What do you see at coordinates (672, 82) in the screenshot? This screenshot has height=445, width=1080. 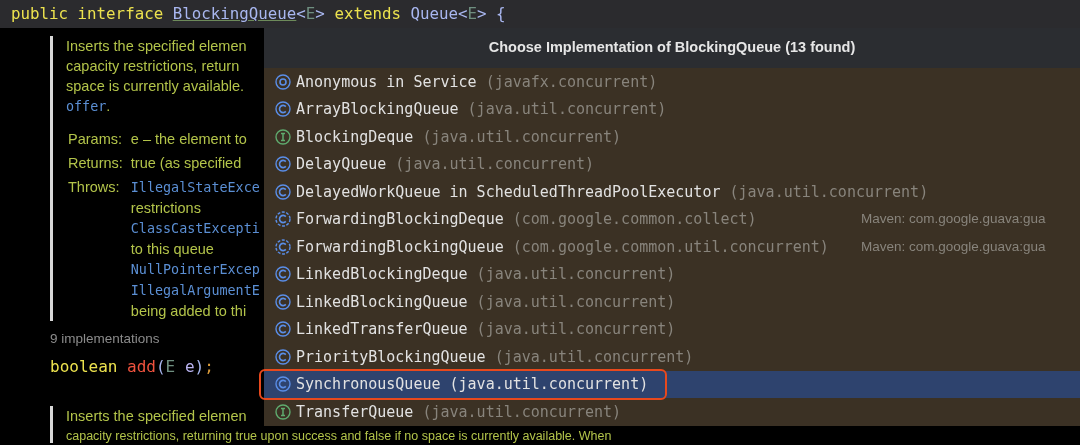 I see `implementation-item: Anonymous in Service (javafx.concurrent)` at bounding box center [672, 82].